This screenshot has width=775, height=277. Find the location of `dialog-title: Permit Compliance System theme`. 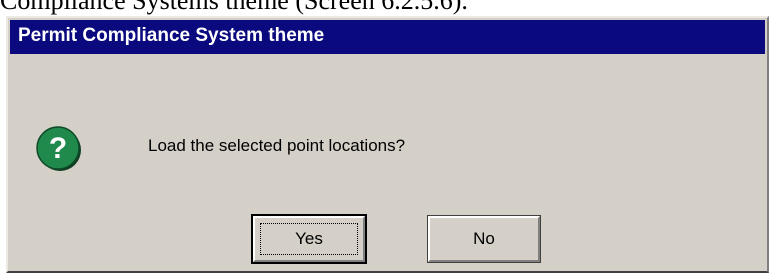

dialog-title: Permit Compliance System theme is located at coordinates (171, 35).